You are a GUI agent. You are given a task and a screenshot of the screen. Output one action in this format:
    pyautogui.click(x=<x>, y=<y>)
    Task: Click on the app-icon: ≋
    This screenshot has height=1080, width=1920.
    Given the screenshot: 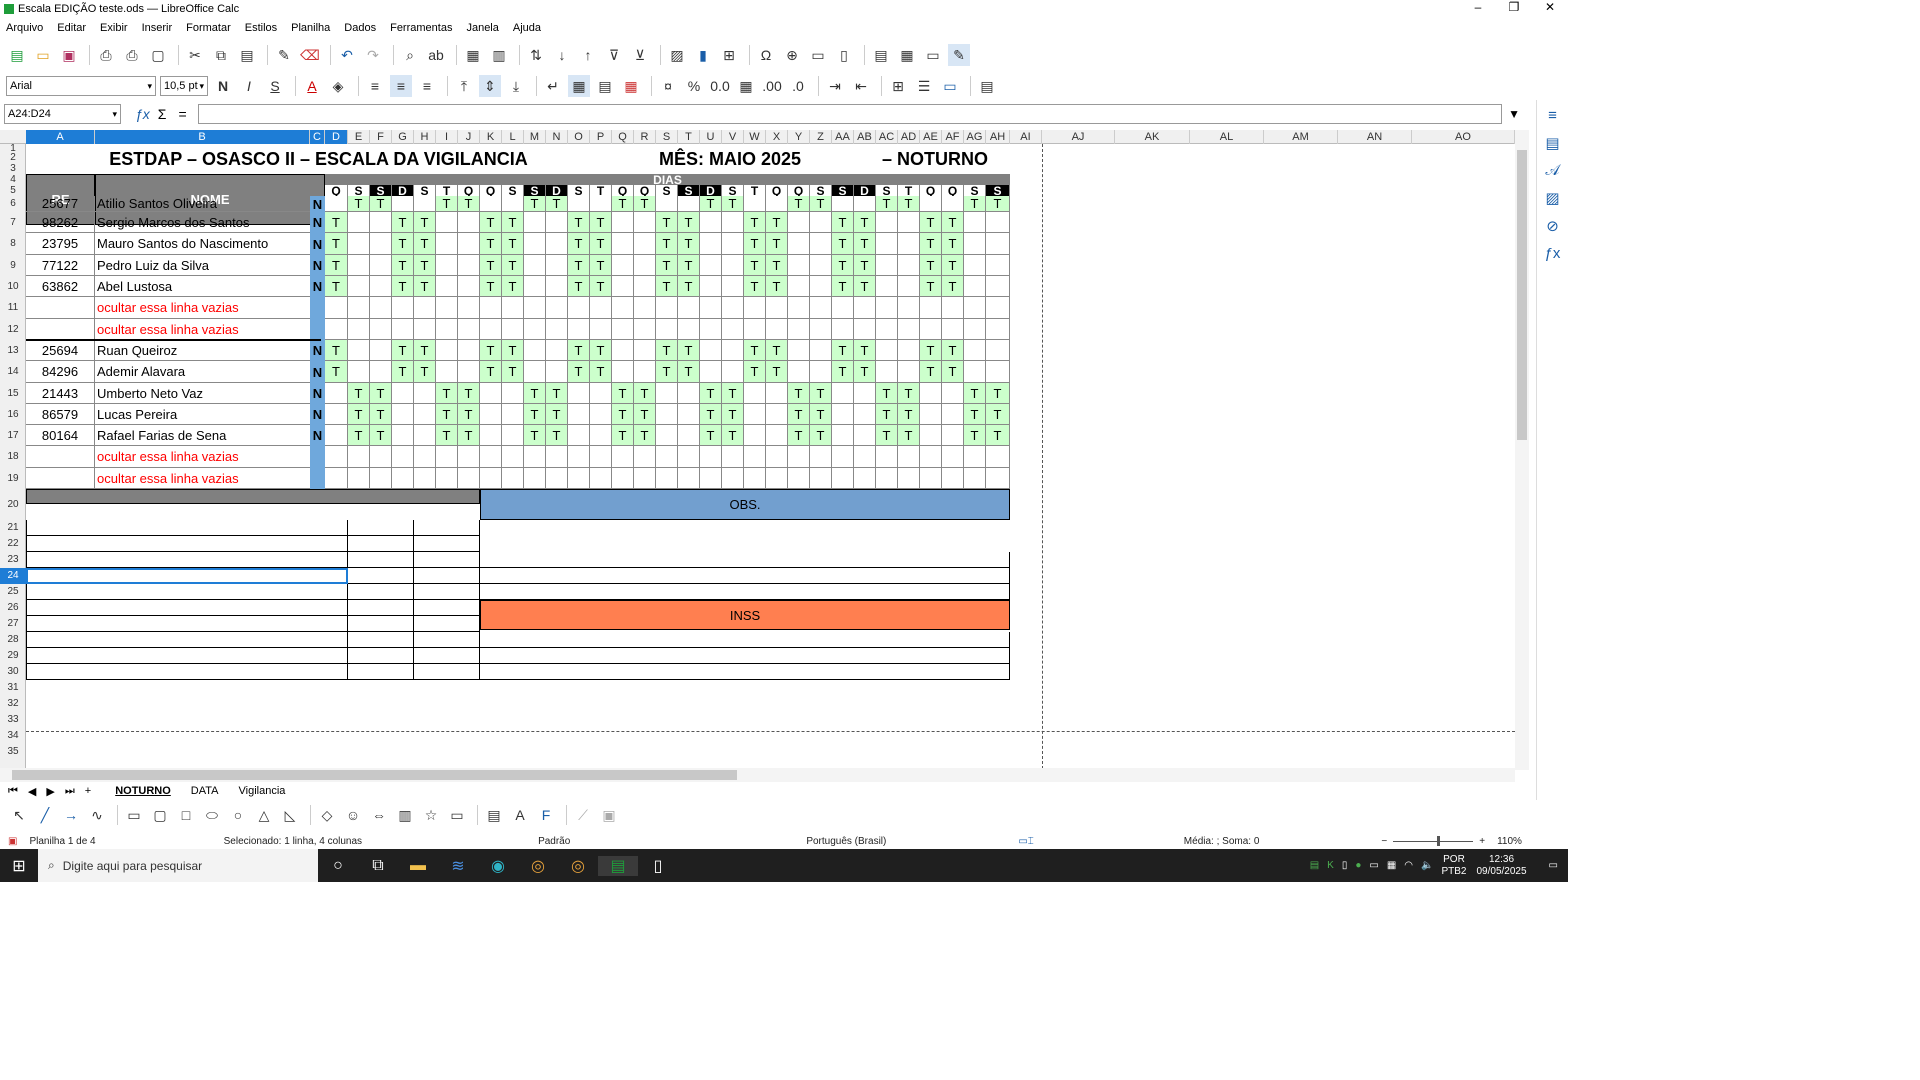 What is the action you would take?
    pyautogui.click(x=458, y=866)
    